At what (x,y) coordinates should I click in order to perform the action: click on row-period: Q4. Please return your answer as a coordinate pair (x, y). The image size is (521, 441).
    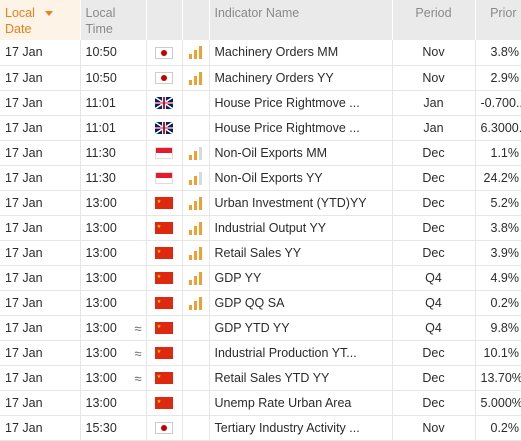
    Looking at the image, I should click on (434, 328).